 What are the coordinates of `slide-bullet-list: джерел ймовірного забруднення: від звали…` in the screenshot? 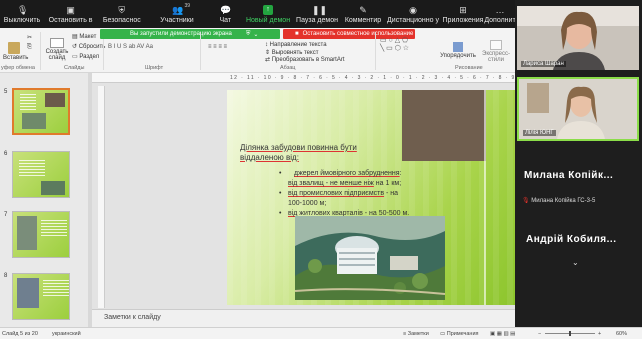 It's located at (368, 194).